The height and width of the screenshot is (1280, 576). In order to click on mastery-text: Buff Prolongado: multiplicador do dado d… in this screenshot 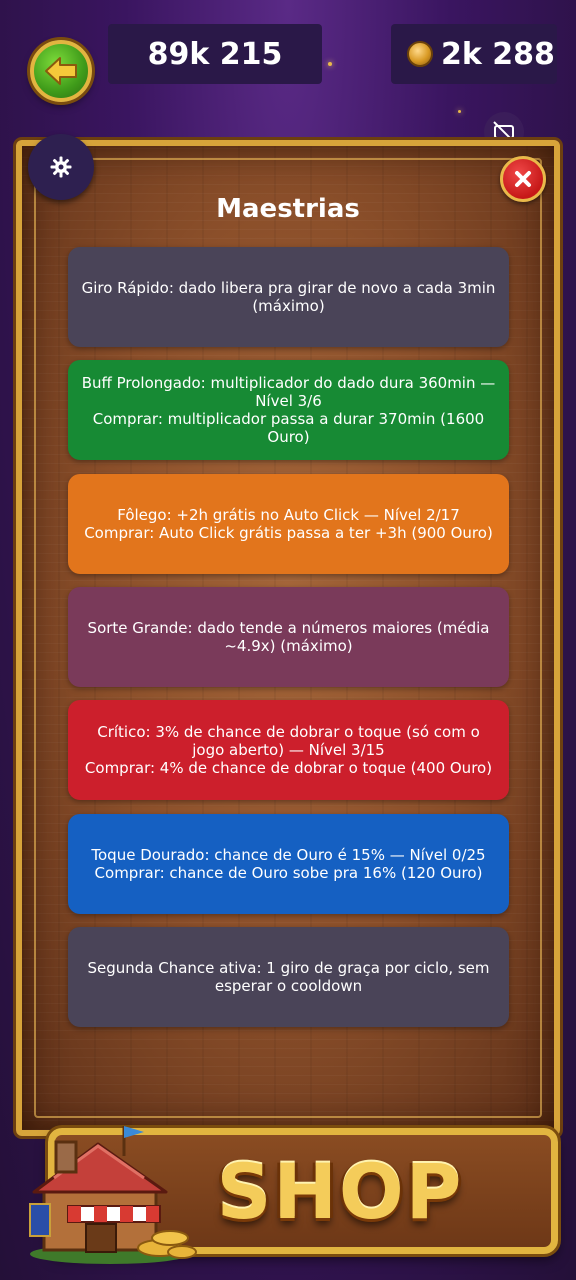, I will do `click(288, 392)`.